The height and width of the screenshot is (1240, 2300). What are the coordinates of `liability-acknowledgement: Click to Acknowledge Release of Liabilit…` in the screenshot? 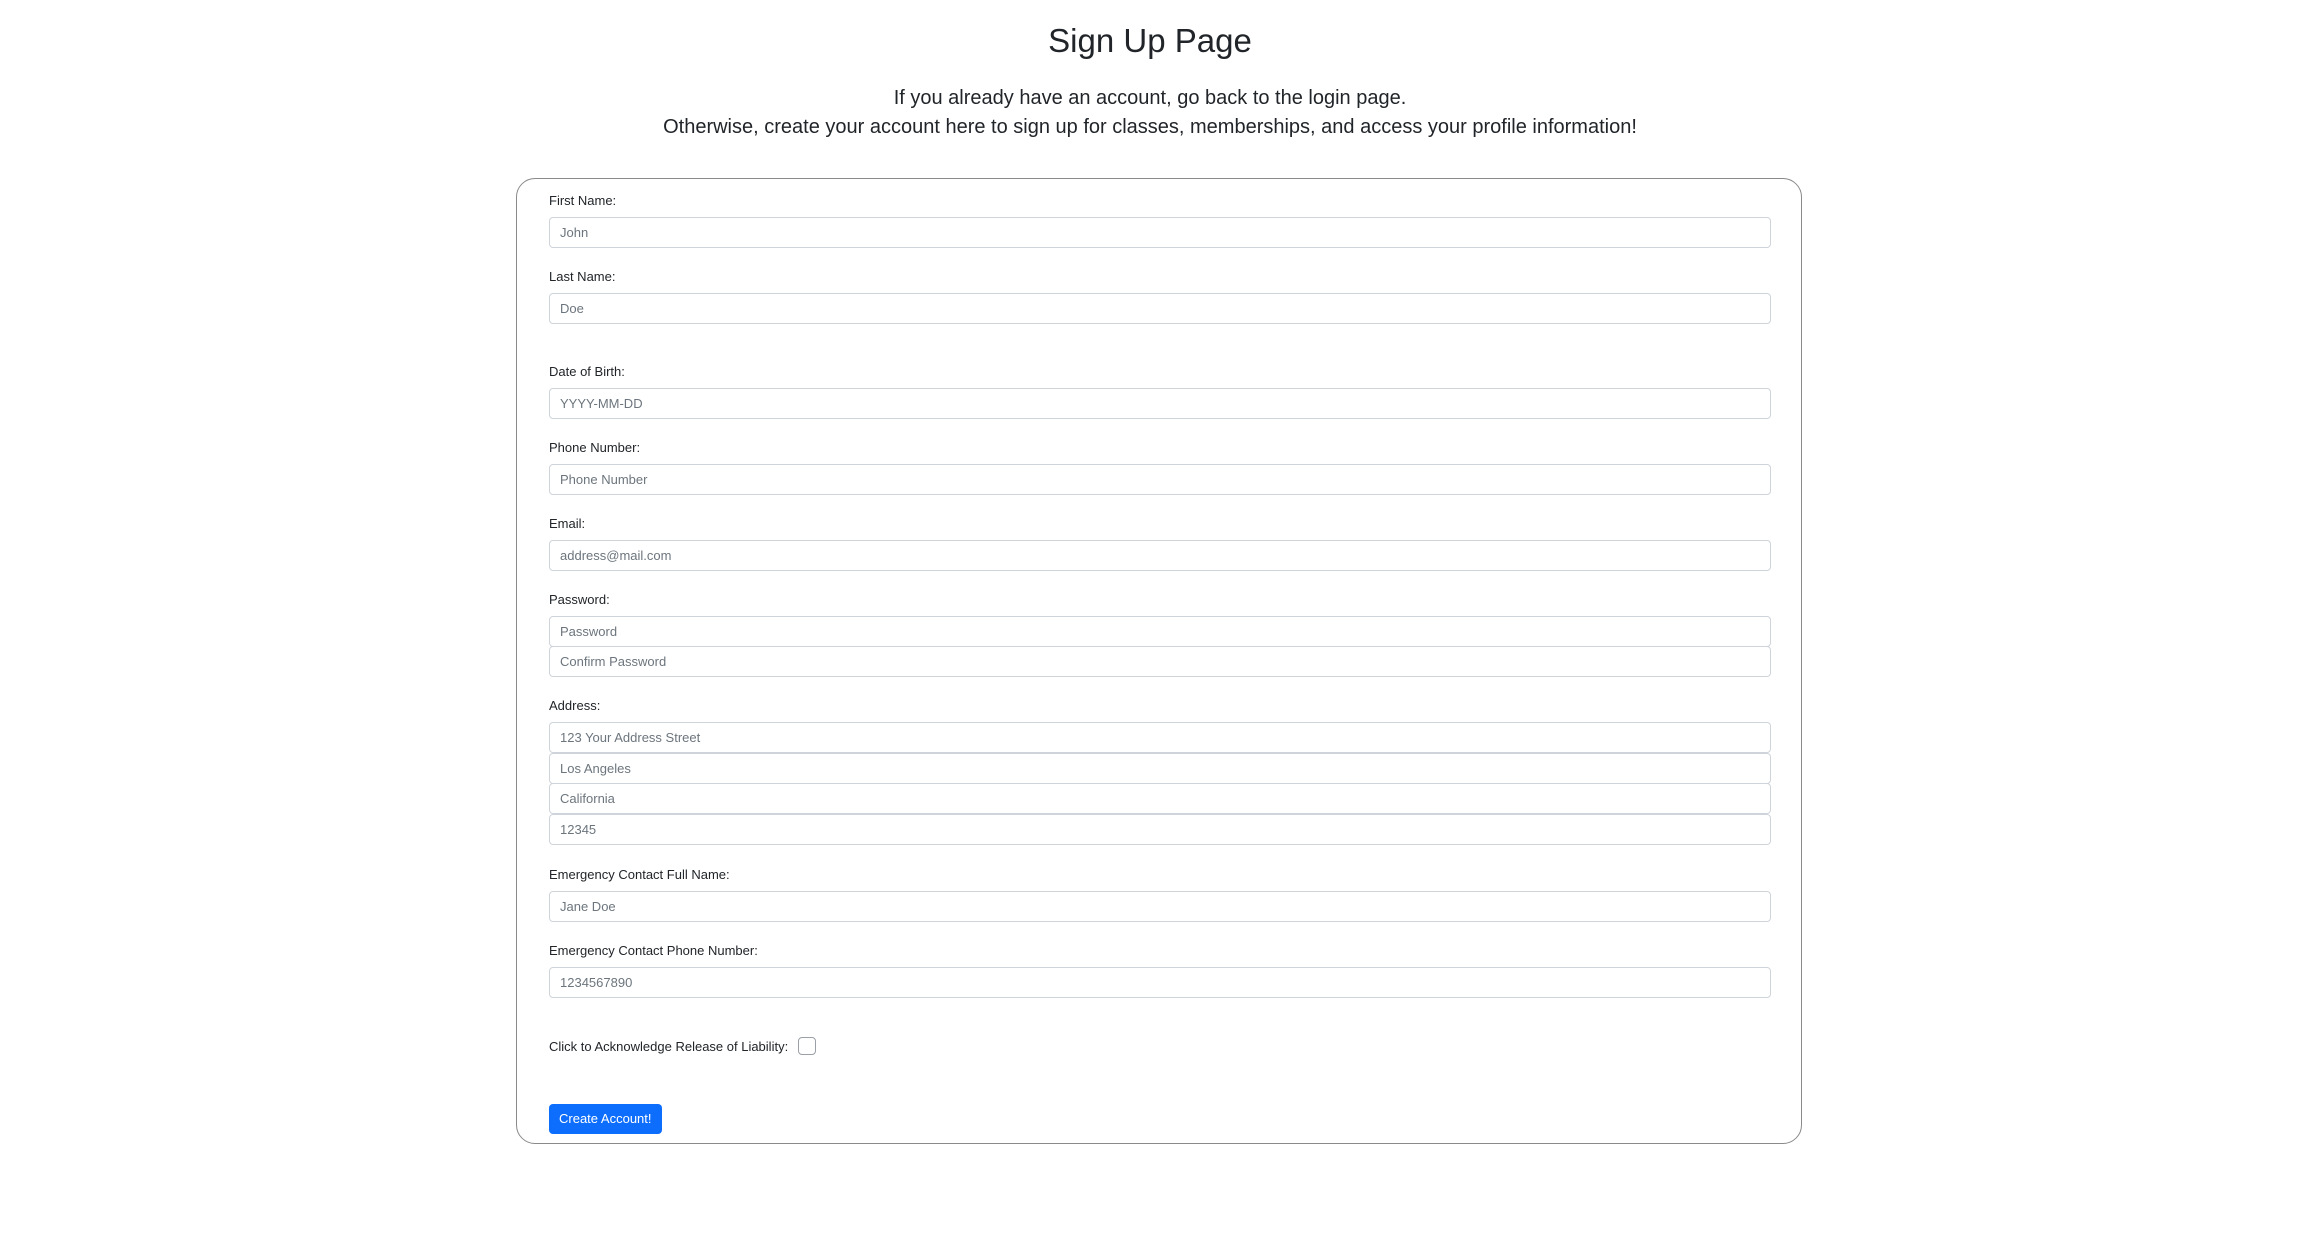 It's located at (683, 1046).